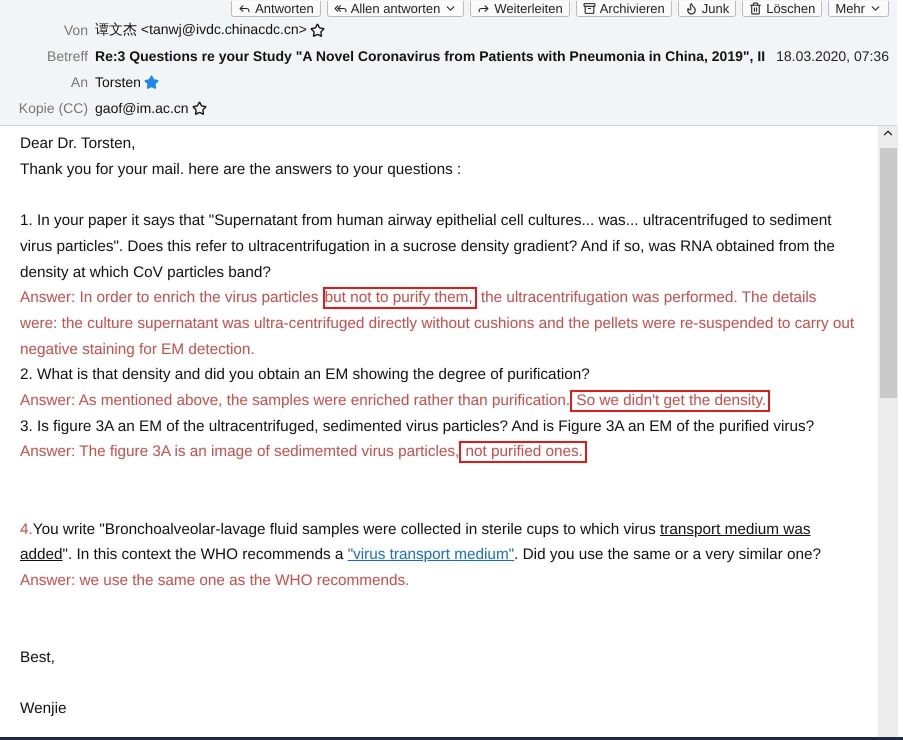 The width and height of the screenshot is (903, 740). What do you see at coordinates (589, 8) in the screenshot?
I see `archive-icon` at bounding box center [589, 8].